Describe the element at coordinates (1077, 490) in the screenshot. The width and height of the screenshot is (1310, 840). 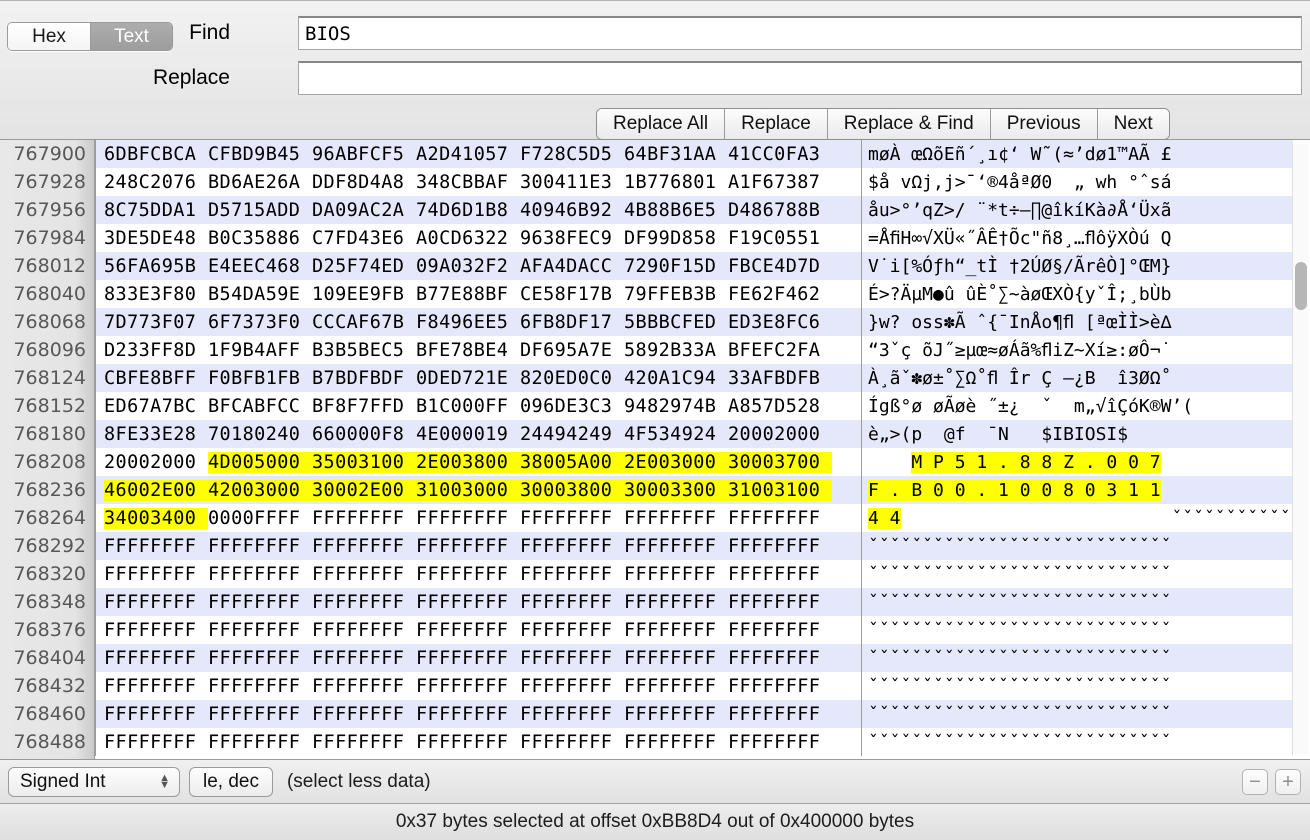
I see `ascii-column: F . B 0 0 . 1 0 0 8 0 3 1 1` at that location.